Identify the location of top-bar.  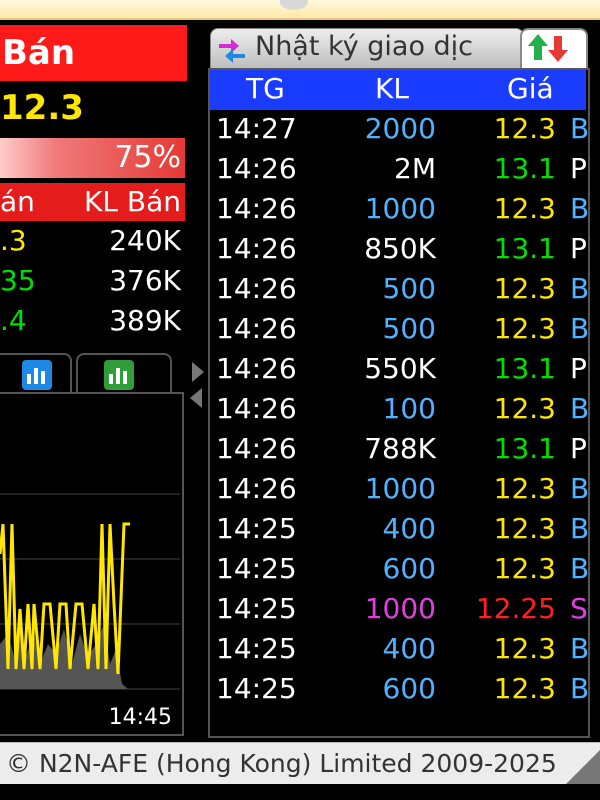
(300, 10).